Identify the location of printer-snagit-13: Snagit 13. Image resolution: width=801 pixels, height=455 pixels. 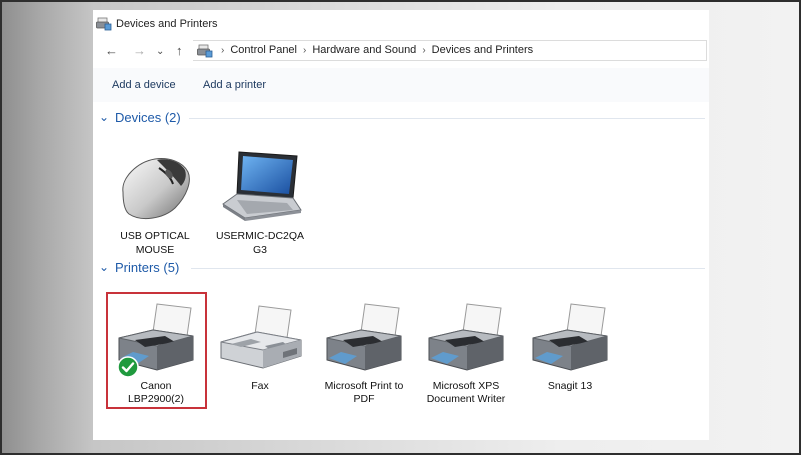
(570, 352).